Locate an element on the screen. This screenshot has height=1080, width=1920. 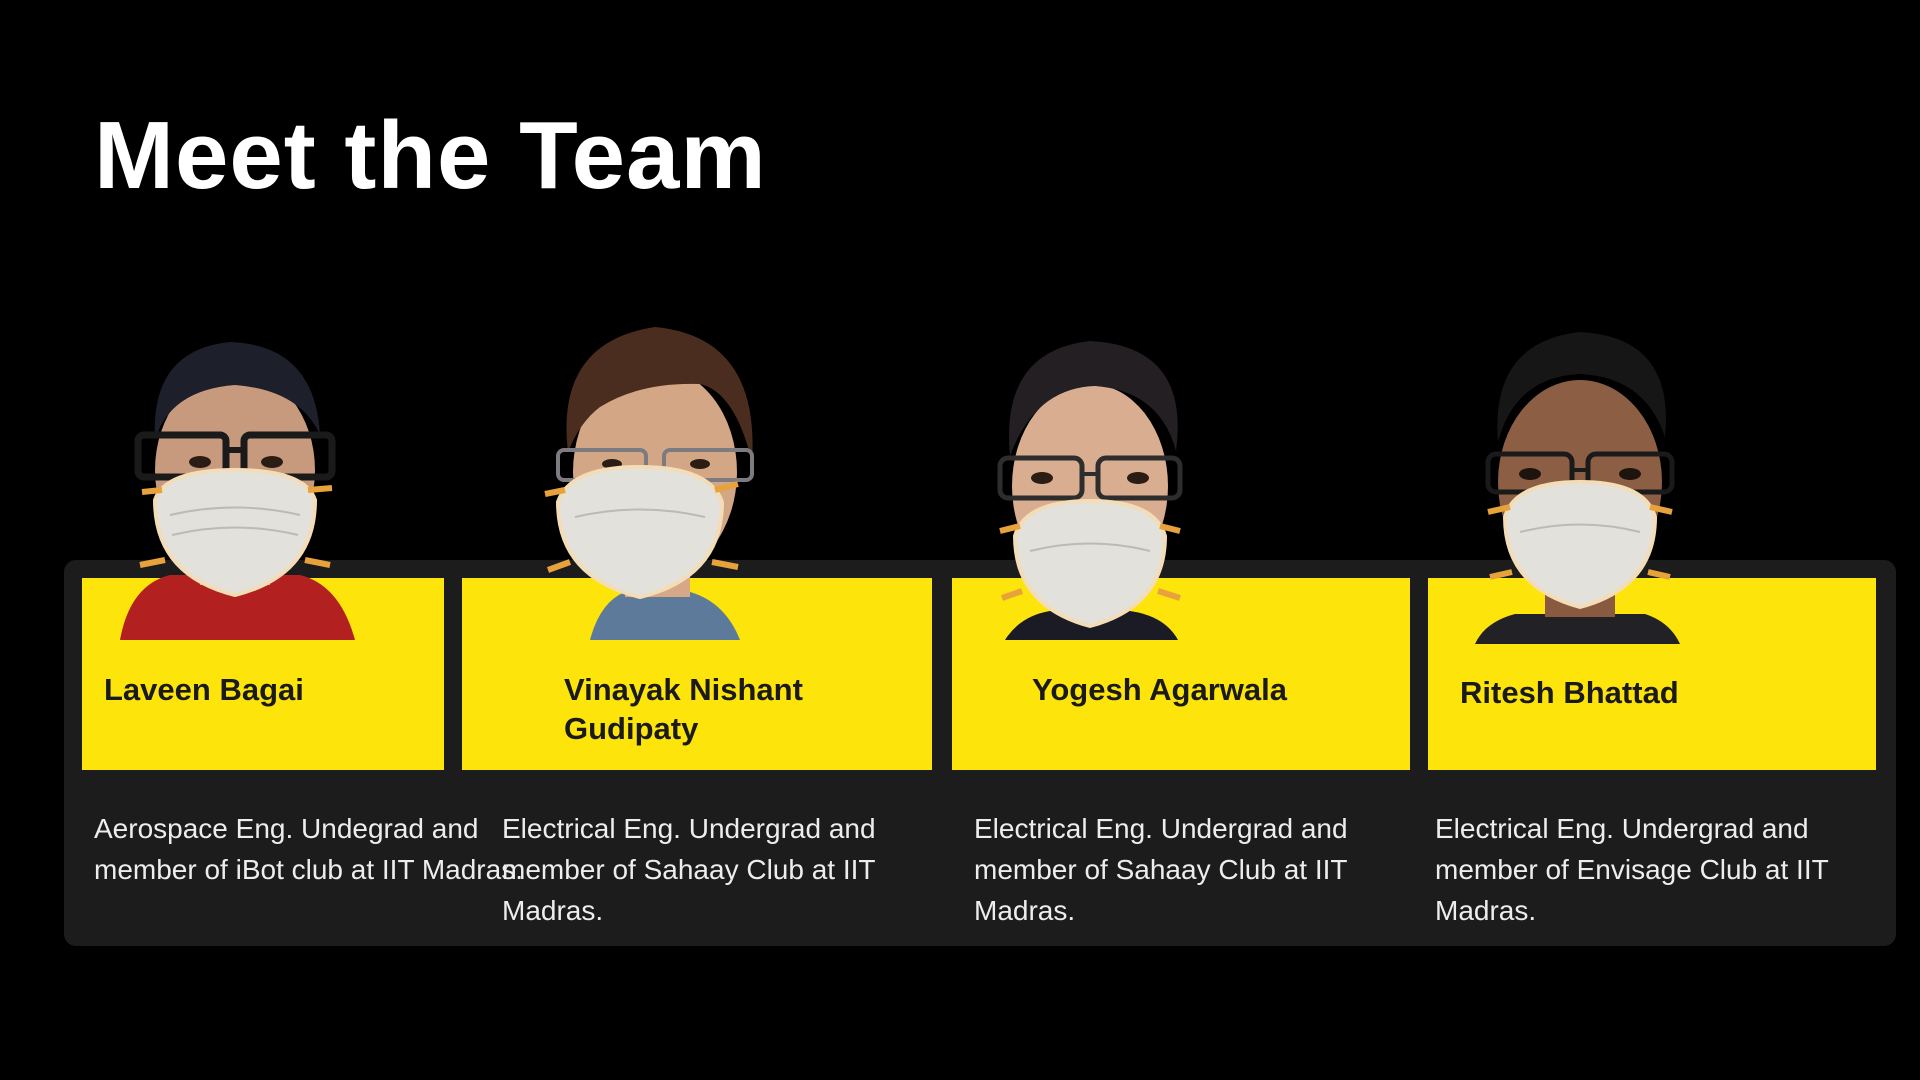
member-name-3: Yogesh Agarwala is located at coordinates (1159, 689).